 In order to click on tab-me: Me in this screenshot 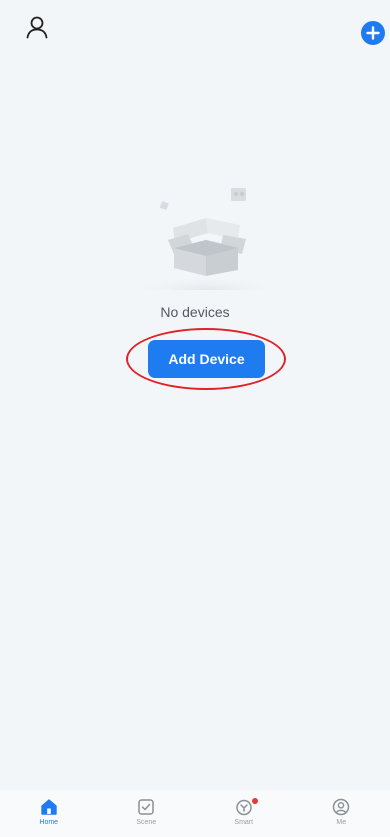, I will do `click(341, 813)`.